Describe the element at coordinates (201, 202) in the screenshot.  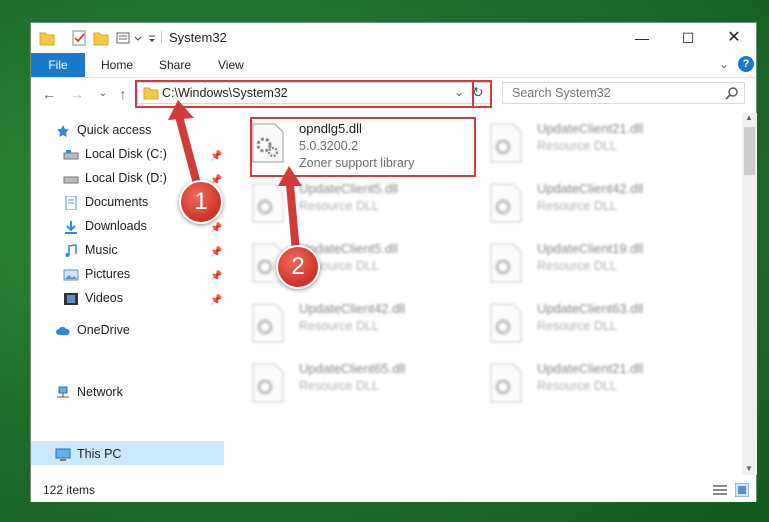
I see `step-1-badge: 1` at that location.